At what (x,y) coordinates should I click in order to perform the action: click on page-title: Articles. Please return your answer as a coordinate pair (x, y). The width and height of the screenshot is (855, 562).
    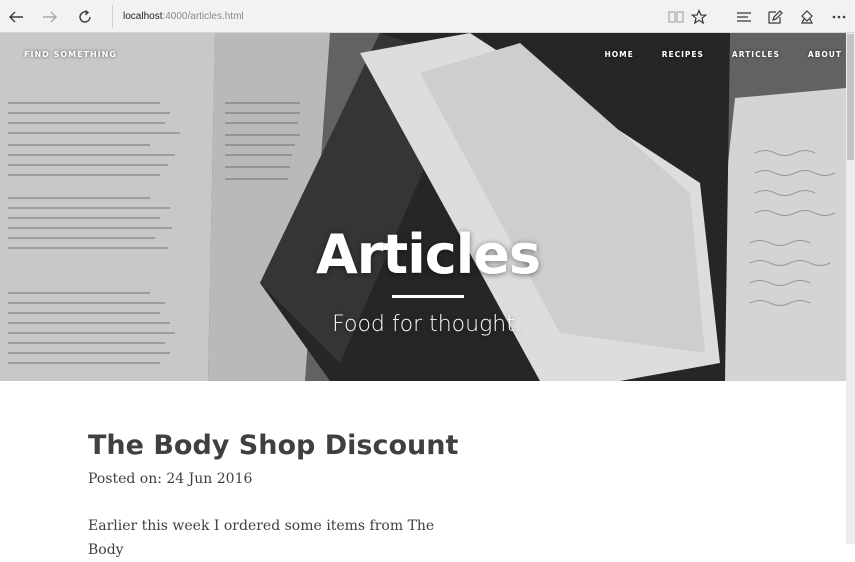
    Looking at the image, I should click on (428, 254).